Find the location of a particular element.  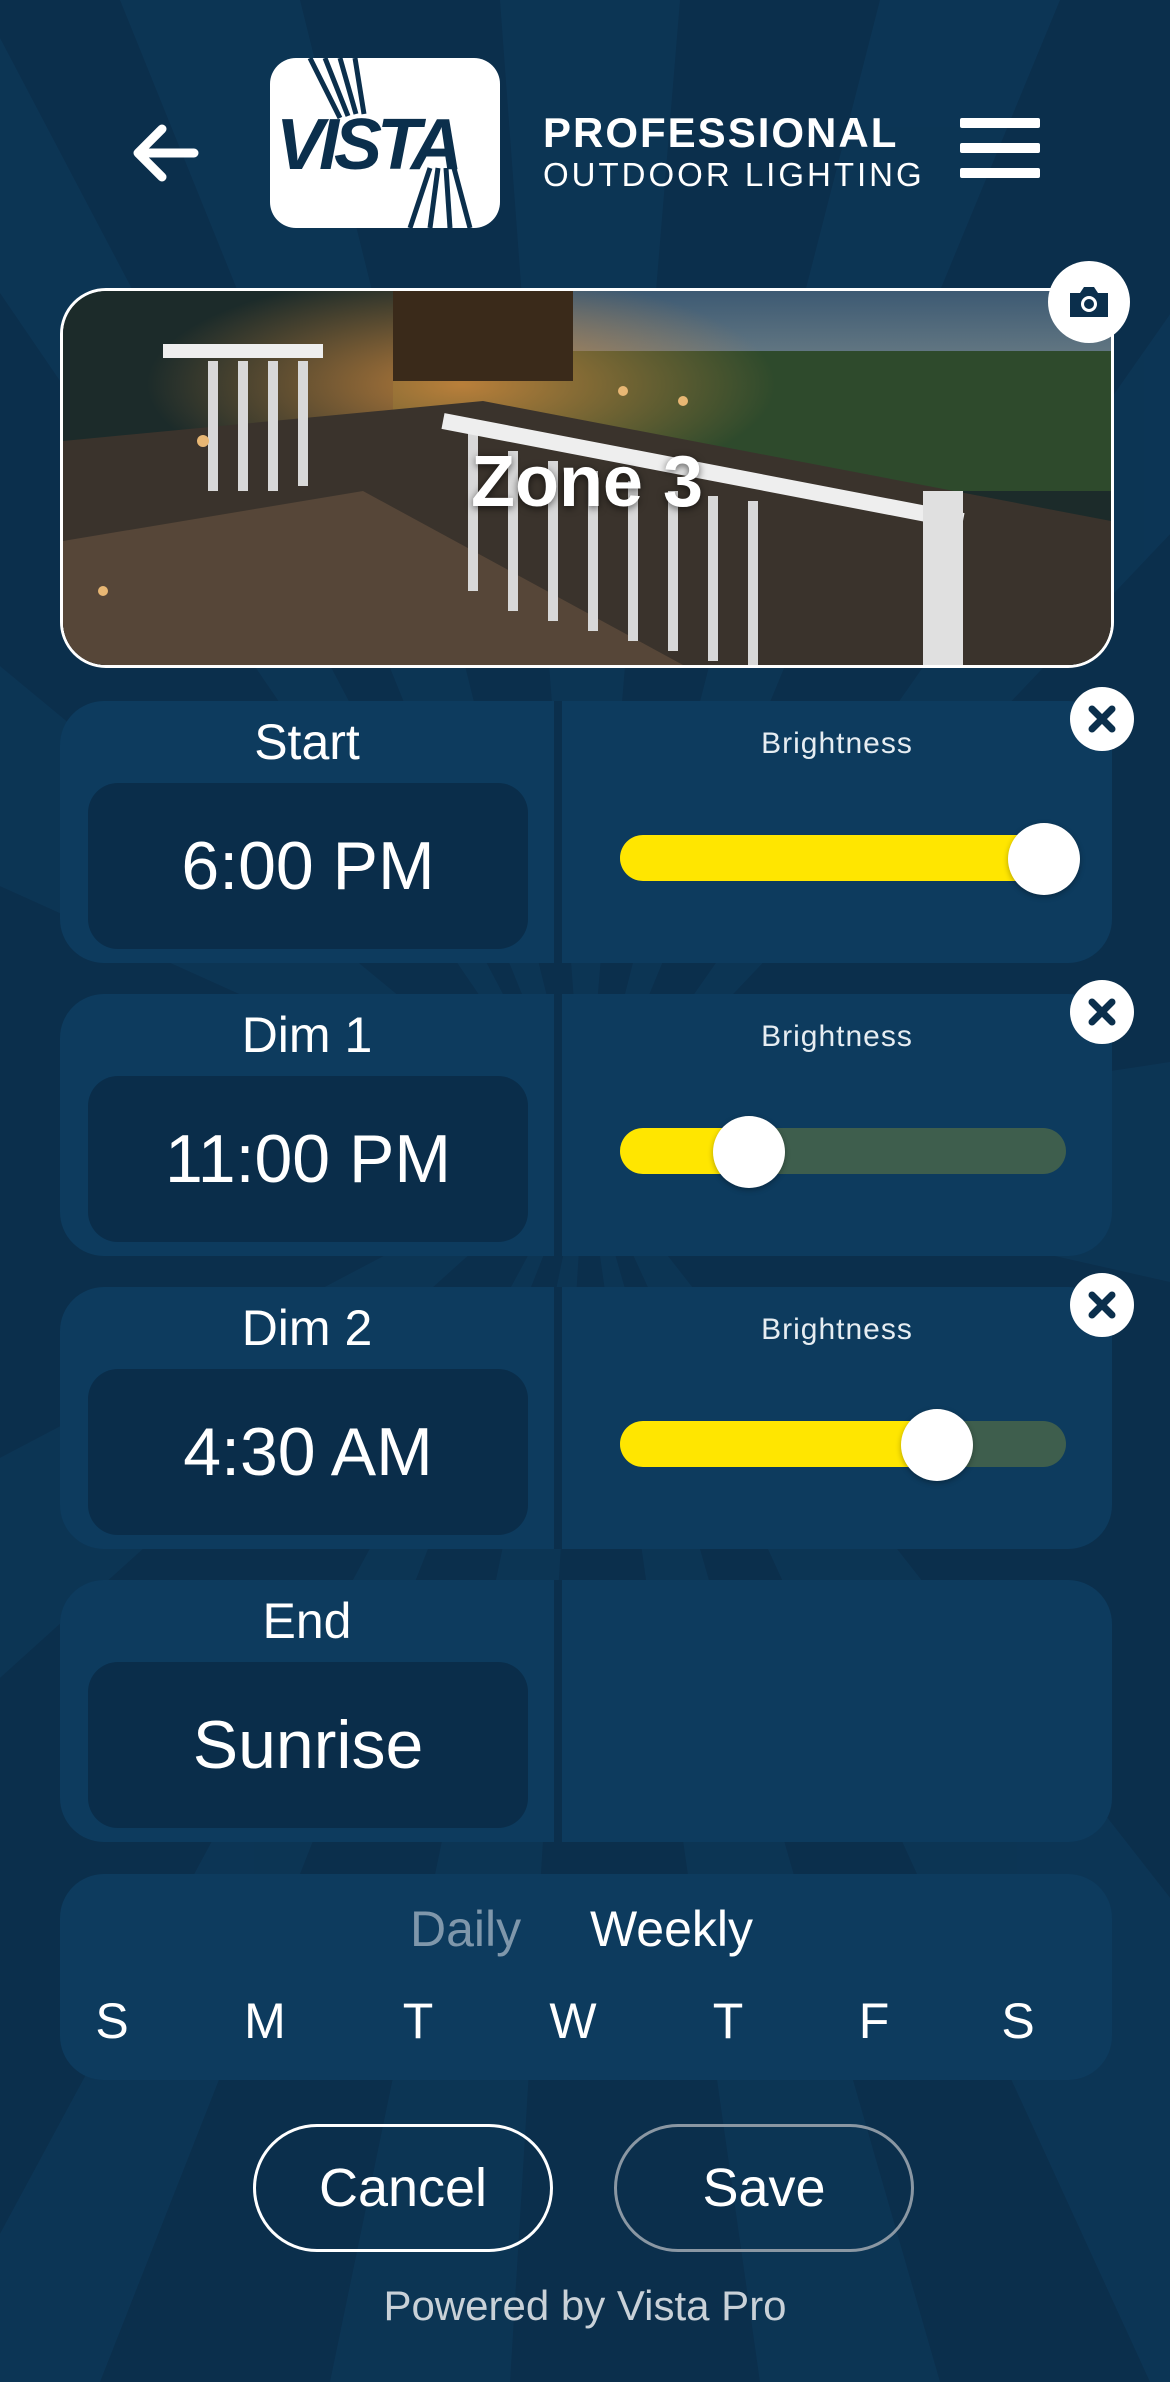

remove-dim-2-button is located at coordinates (1102, 1305).